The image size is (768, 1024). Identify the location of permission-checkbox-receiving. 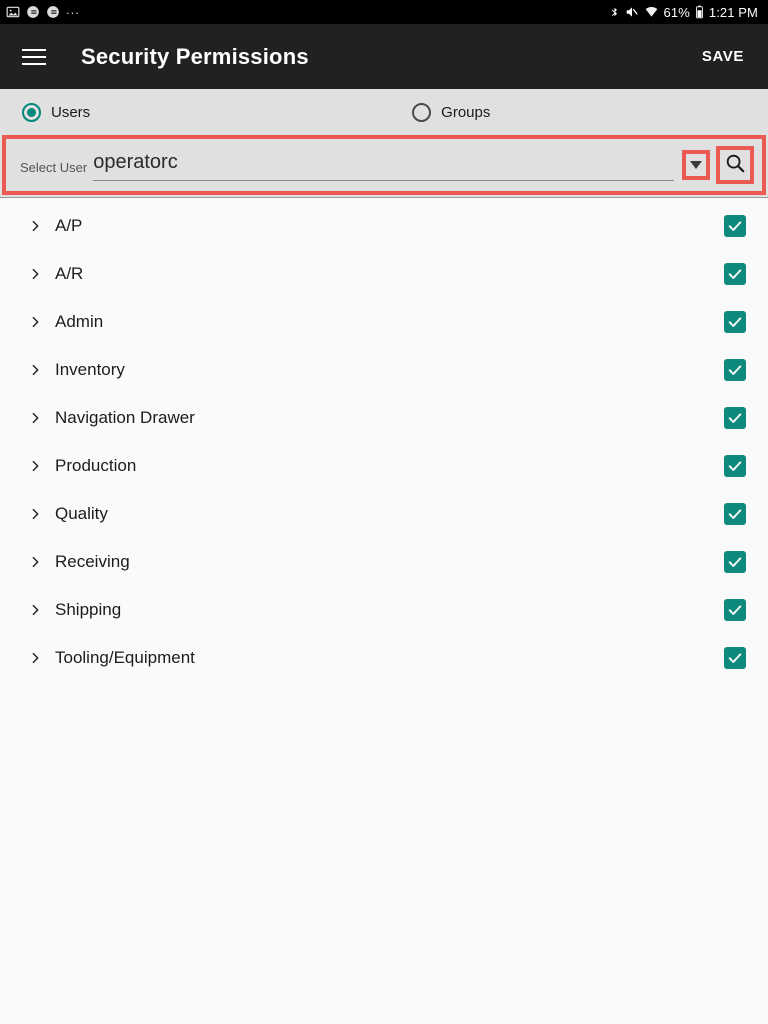
(735, 562).